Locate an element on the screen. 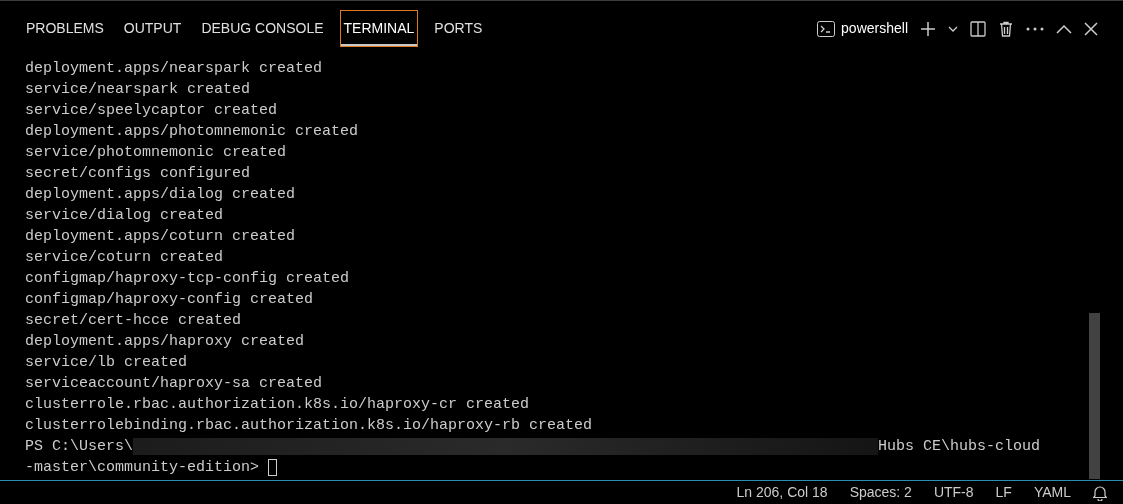 This screenshot has height=504, width=1123. chevron-up-icon is located at coordinates (1064, 28).